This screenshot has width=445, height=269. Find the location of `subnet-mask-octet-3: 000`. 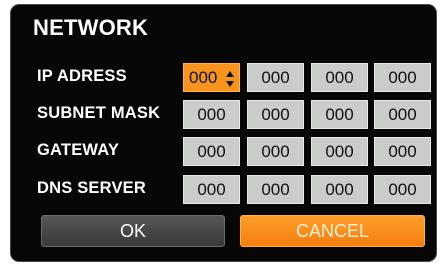

subnet-mask-octet-3: 000 is located at coordinates (339, 114).